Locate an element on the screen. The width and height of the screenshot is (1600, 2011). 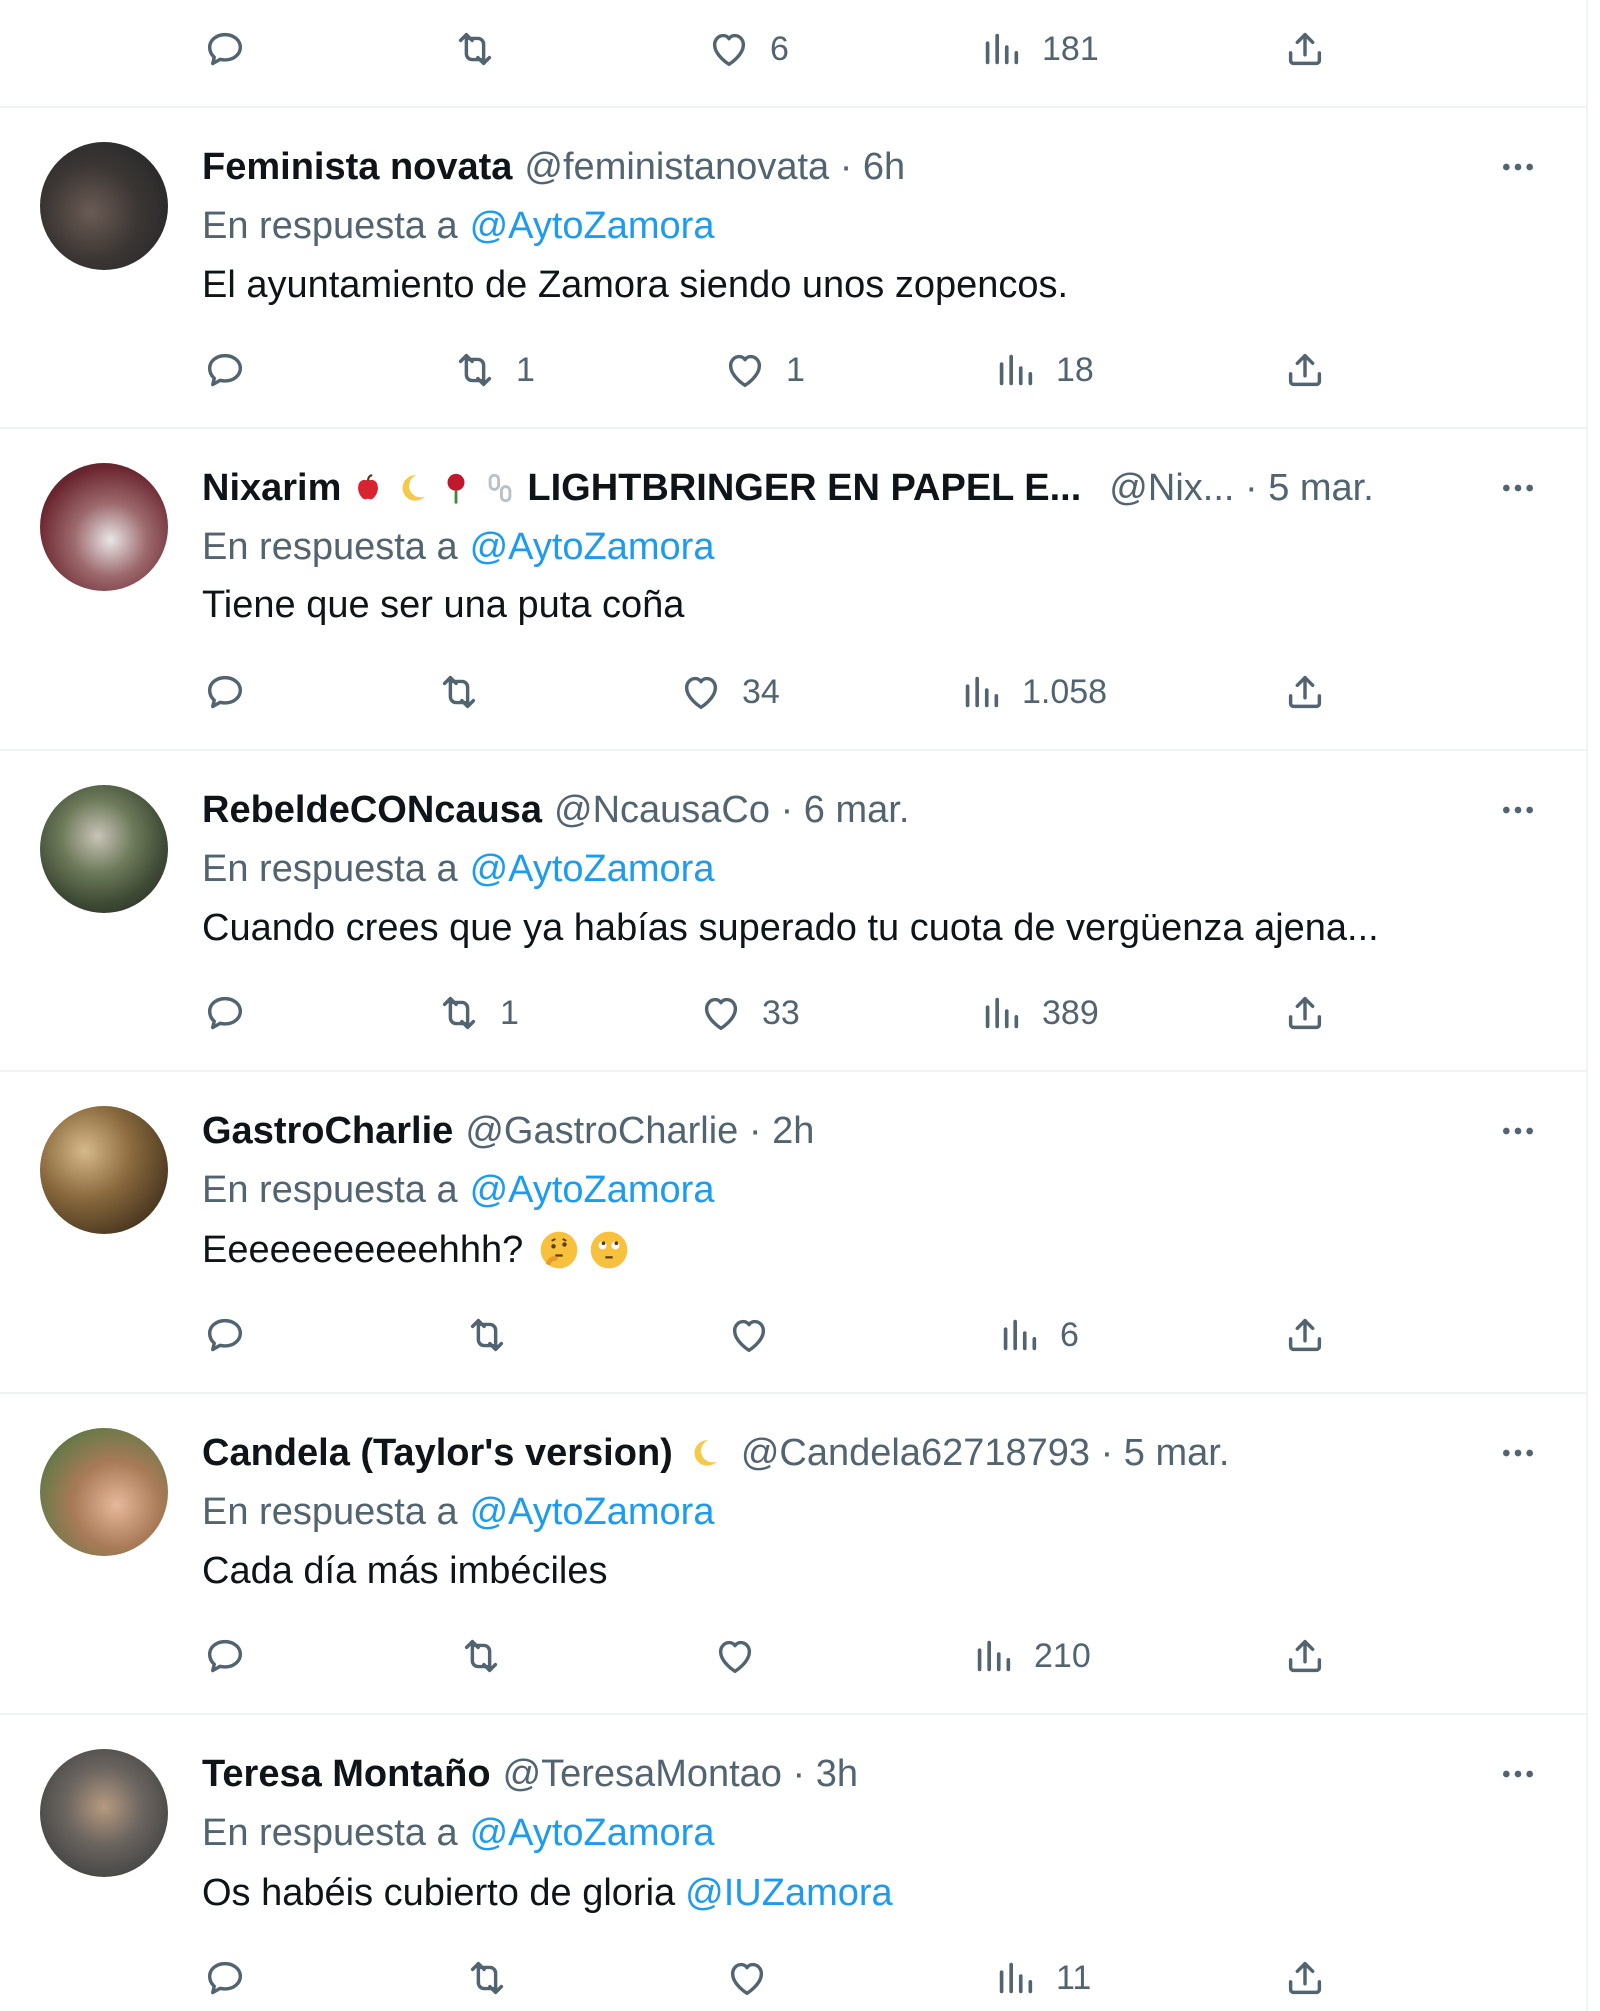
retweet-icon is located at coordinates (459, 692).